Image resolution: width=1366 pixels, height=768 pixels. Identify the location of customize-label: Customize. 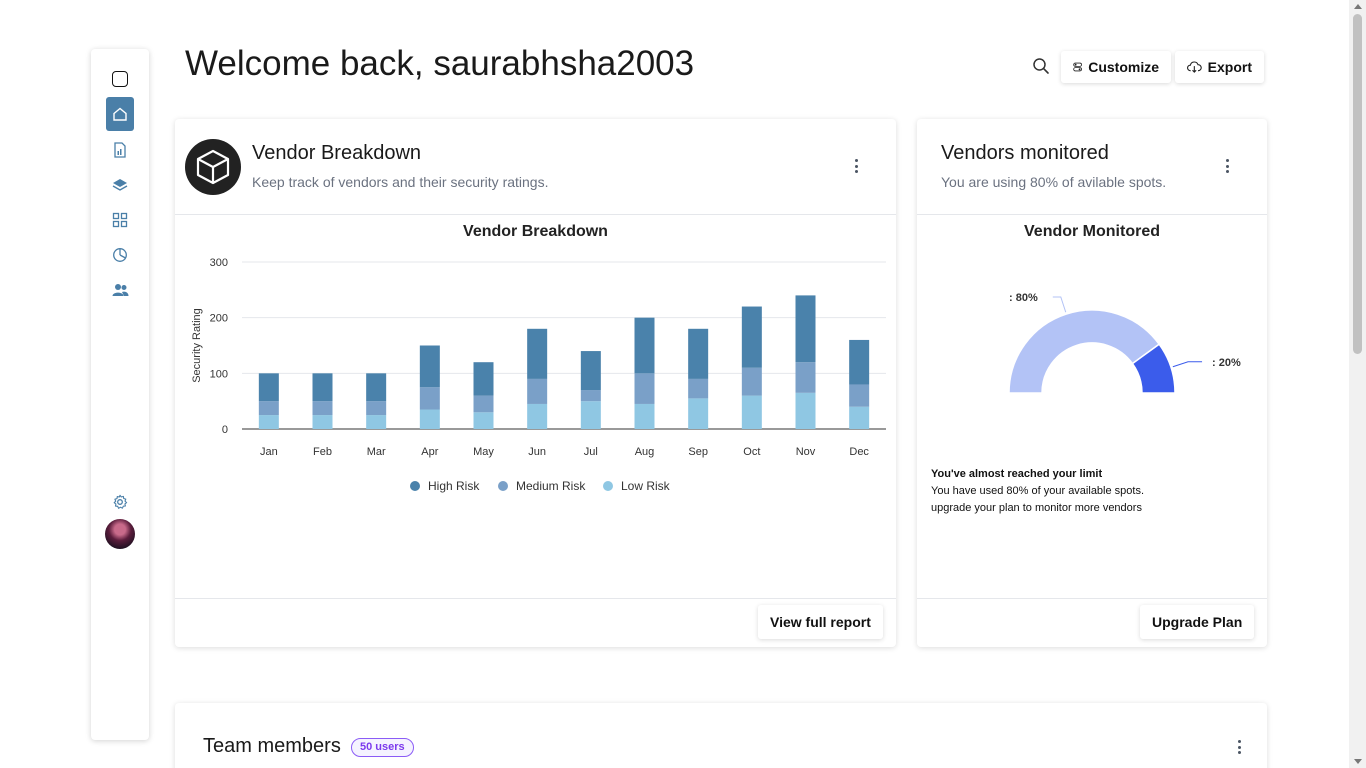
(1123, 67).